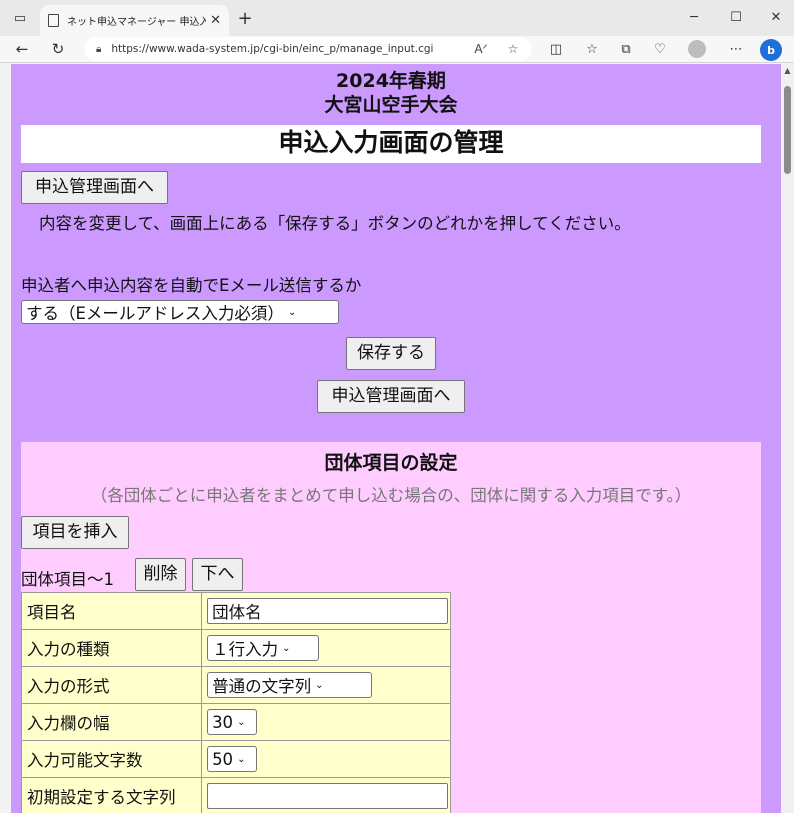 The image size is (794, 813). What do you see at coordinates (697, 49) in the screenshot?
I see `profile-avatar` at bounding box center [697, 49].